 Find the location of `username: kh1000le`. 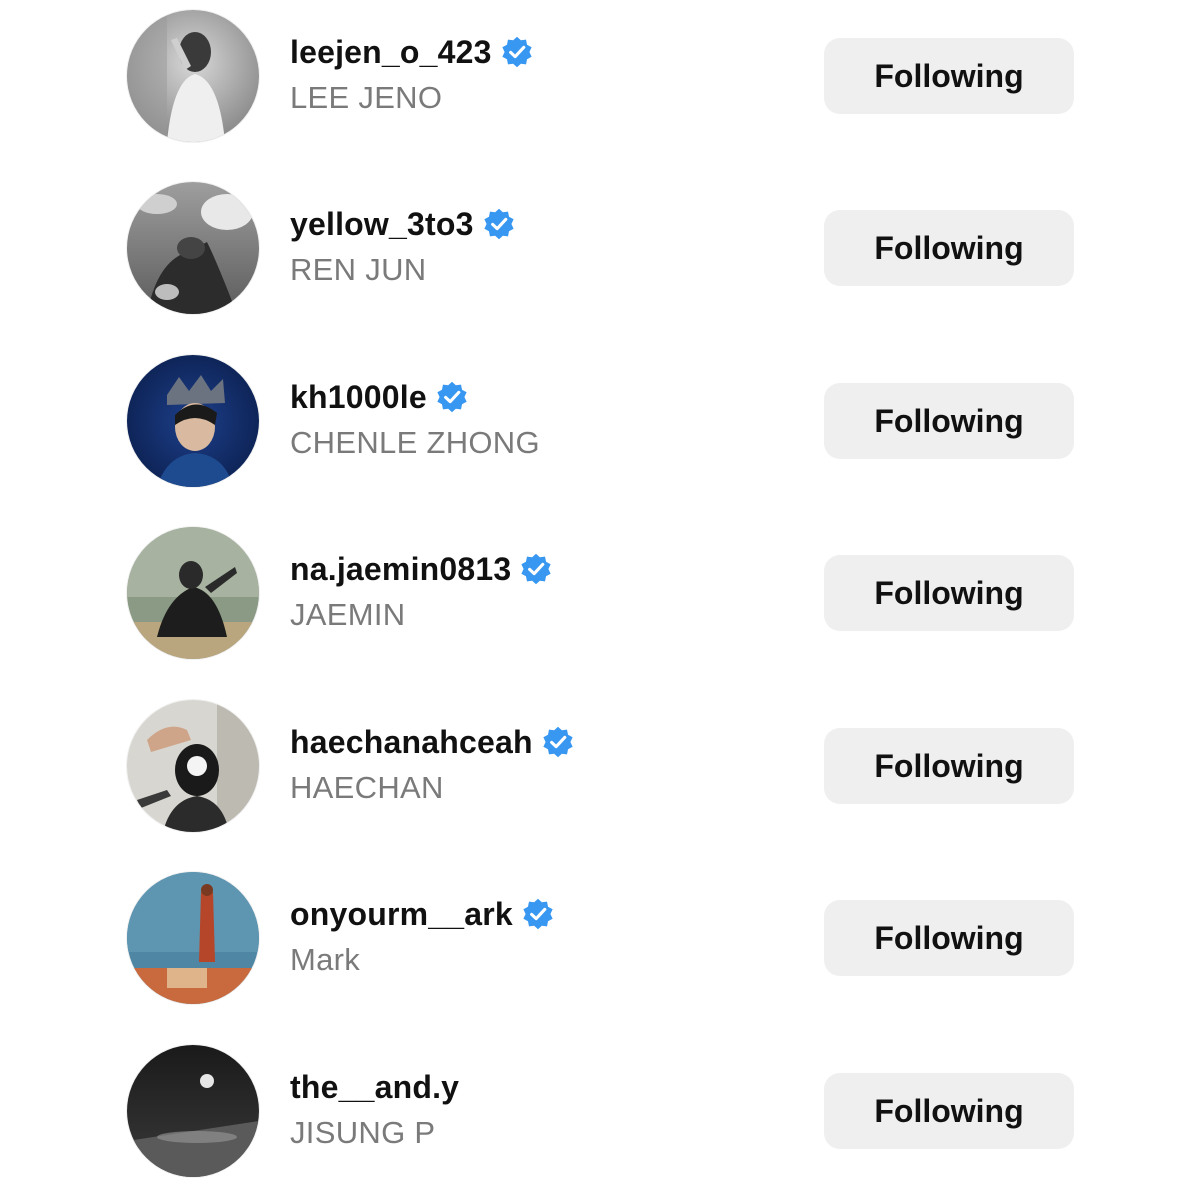

username: kh1000le is located at coordinates (358, 397).